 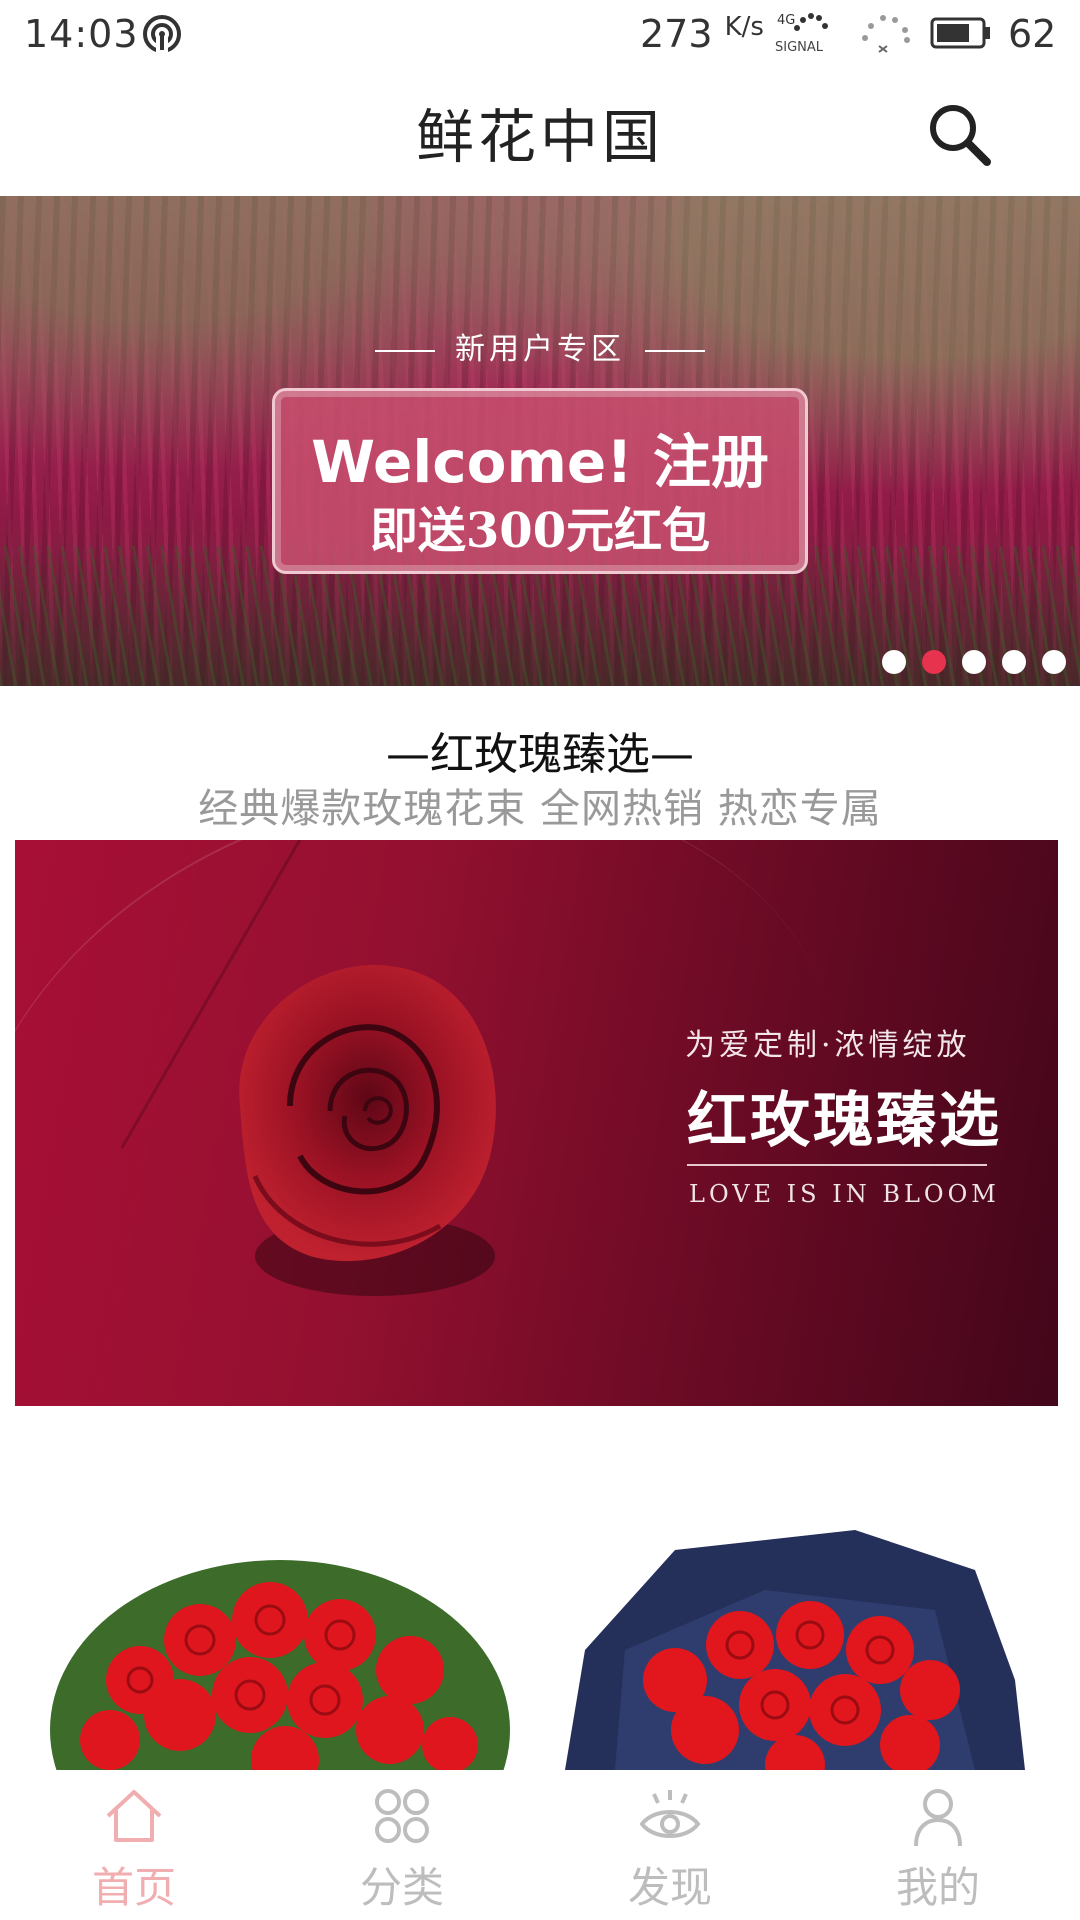 What do you see at coordinates (837, 1165) in the screenshot?
I see `promo-divider` at bounding box center [837, 1165].